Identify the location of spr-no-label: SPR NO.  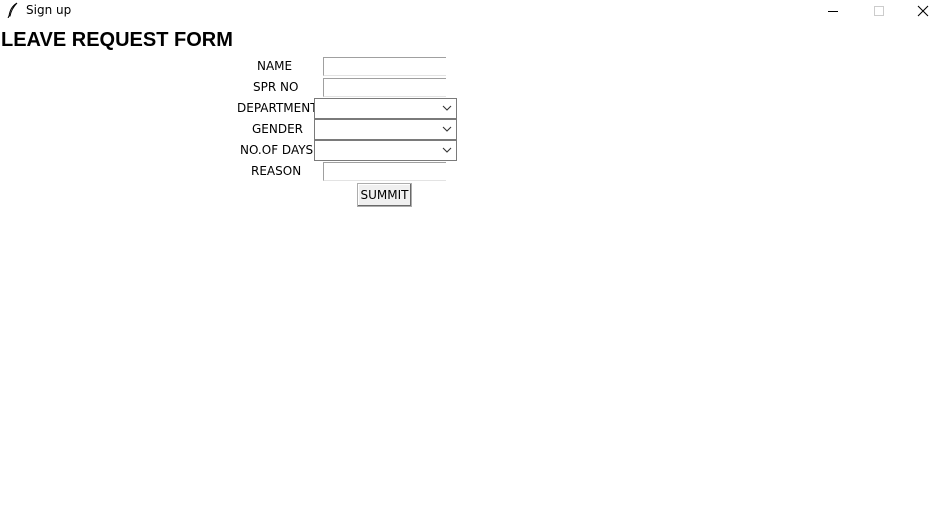
(276, 87).